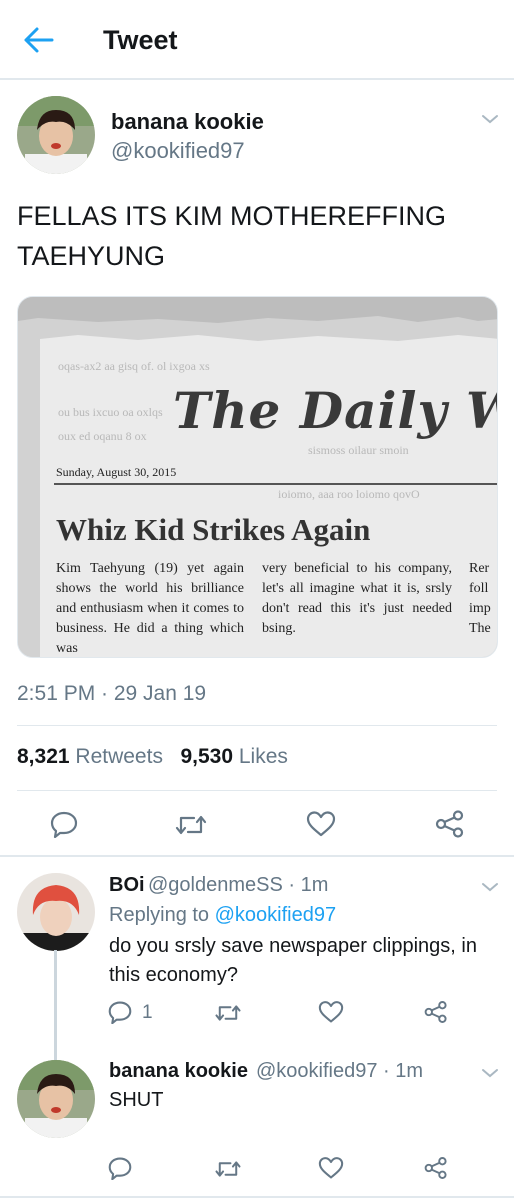 This screenshot has width=514, height=1200. Describe the element at coordinates (275, 484) in the screenshot. I see `newspaper-rule` at that location.